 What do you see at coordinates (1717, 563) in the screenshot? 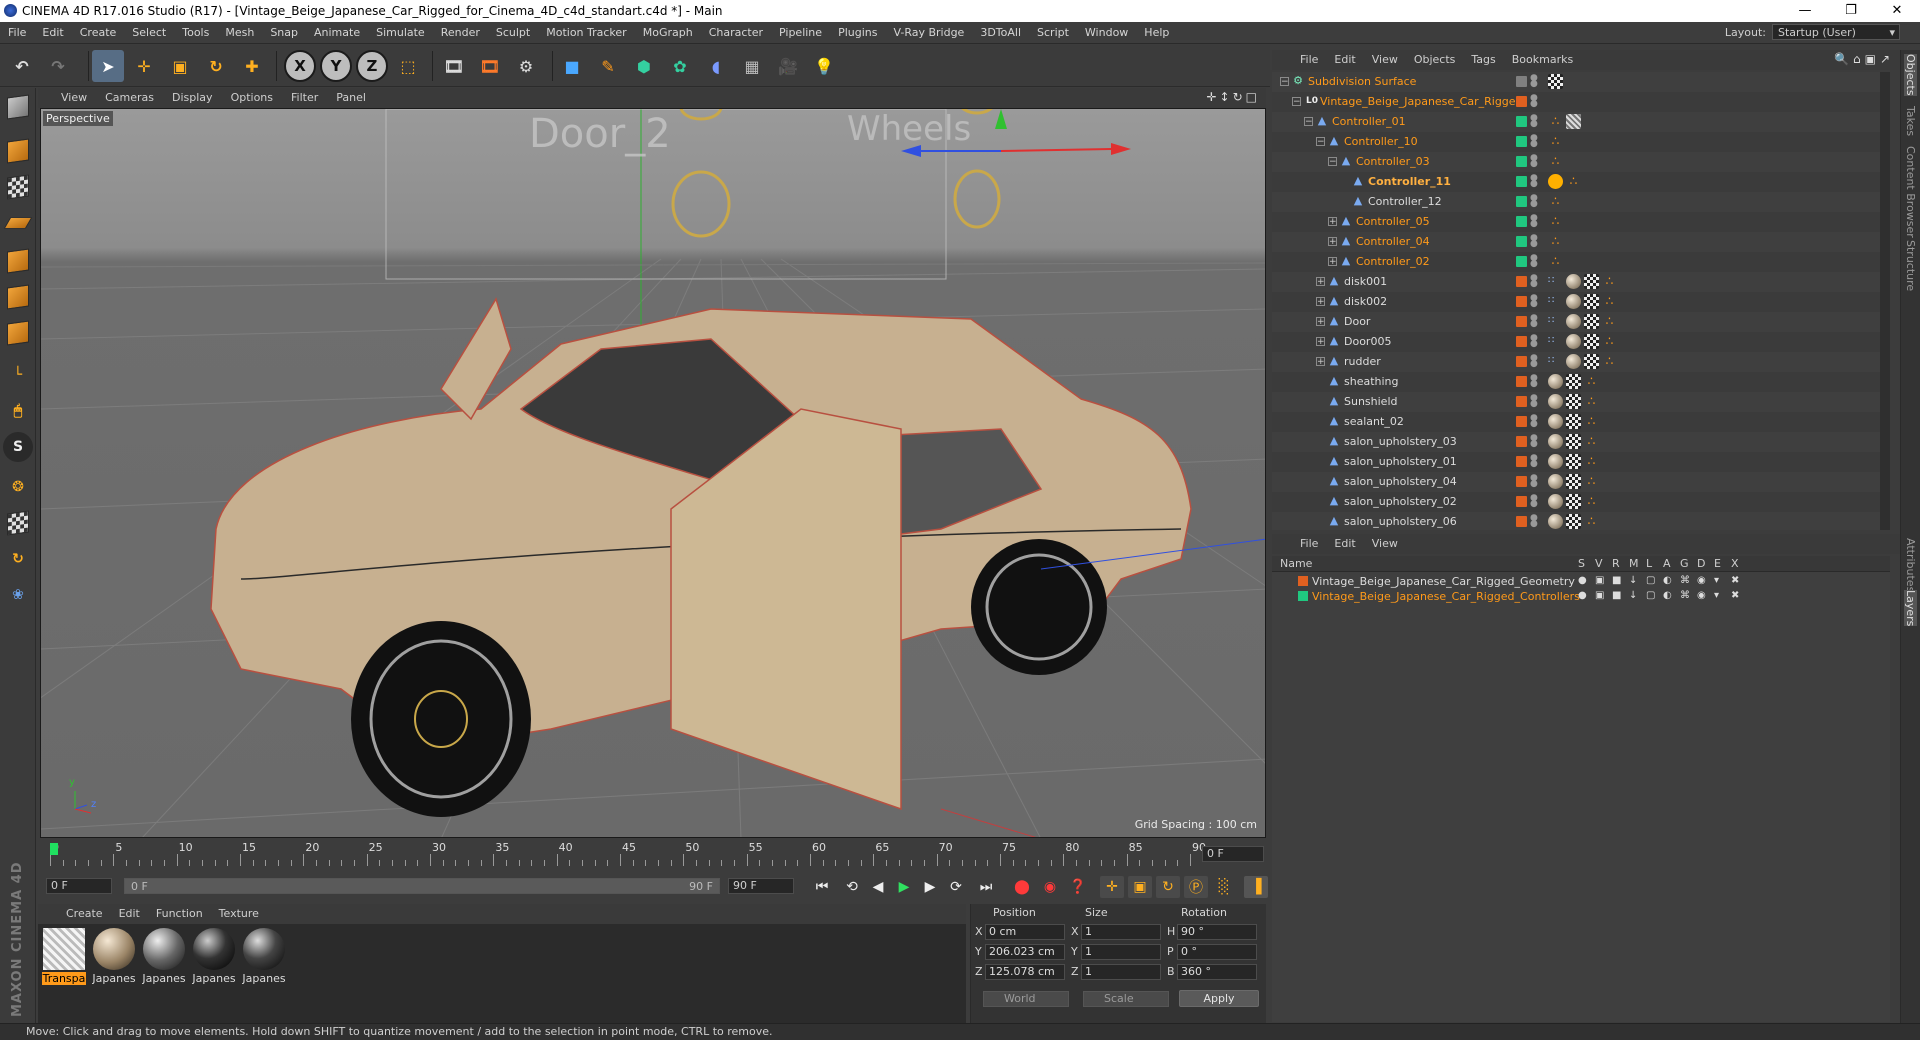
I see `layer-header-e: E` at bounding box center [1717, 563].